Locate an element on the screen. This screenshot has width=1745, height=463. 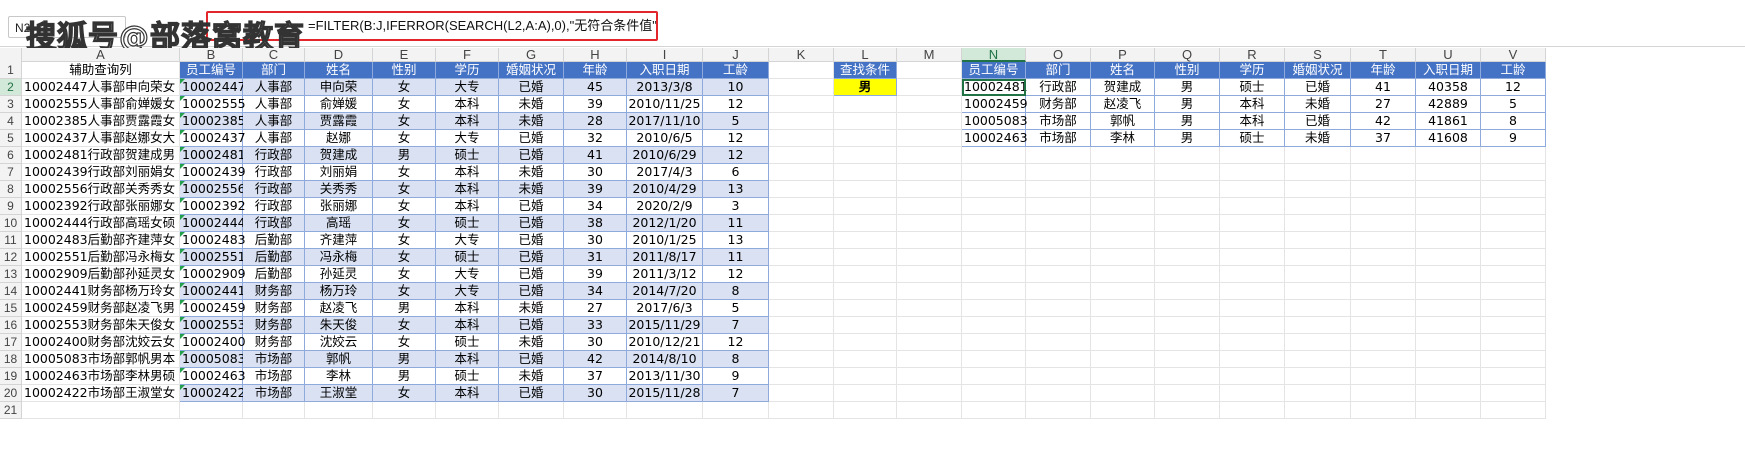
row-header-18: 18 is located at coordinates (11, 359).